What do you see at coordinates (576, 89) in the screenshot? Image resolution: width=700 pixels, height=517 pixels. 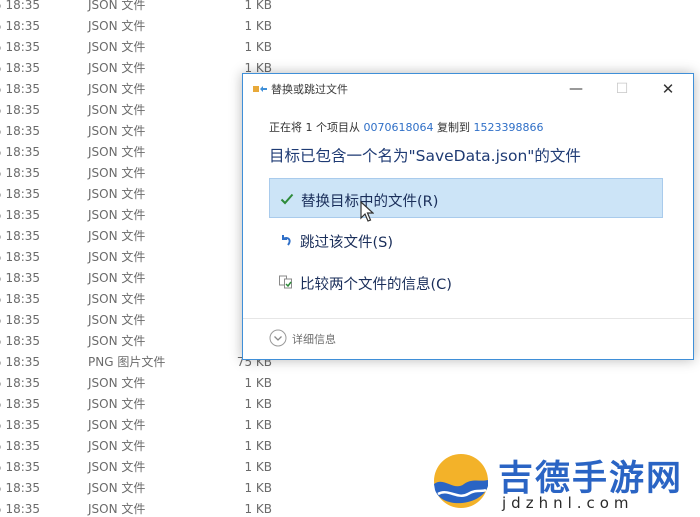 I see `minimize-button: —` at bounding box center [576, 89].